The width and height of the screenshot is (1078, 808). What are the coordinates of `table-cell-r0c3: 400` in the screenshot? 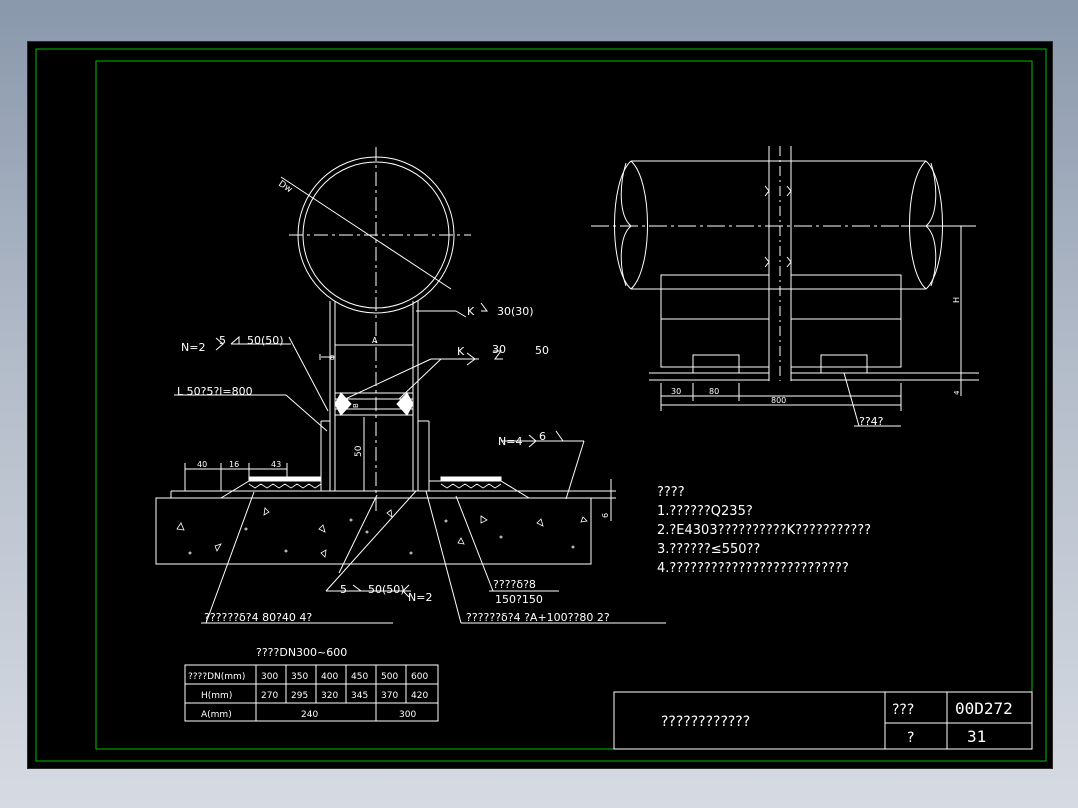 It's located at (329, 677).